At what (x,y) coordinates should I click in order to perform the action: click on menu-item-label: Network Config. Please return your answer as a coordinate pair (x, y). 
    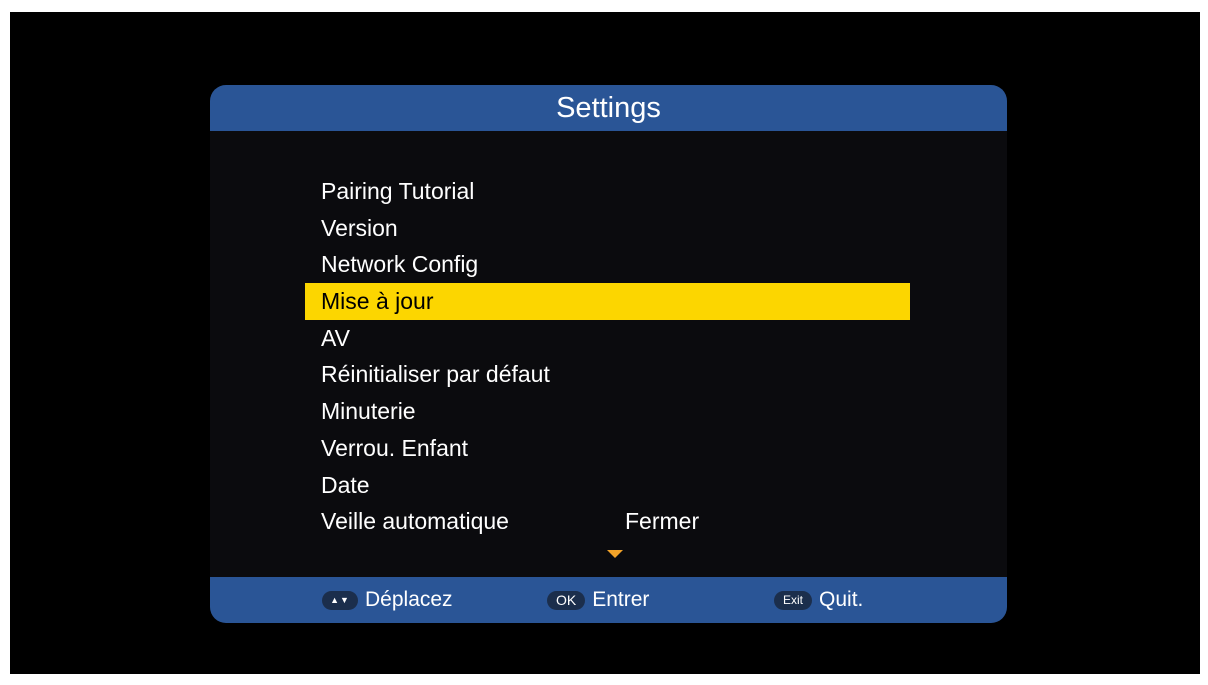
    Looking at the image, I should click on (400, 264).